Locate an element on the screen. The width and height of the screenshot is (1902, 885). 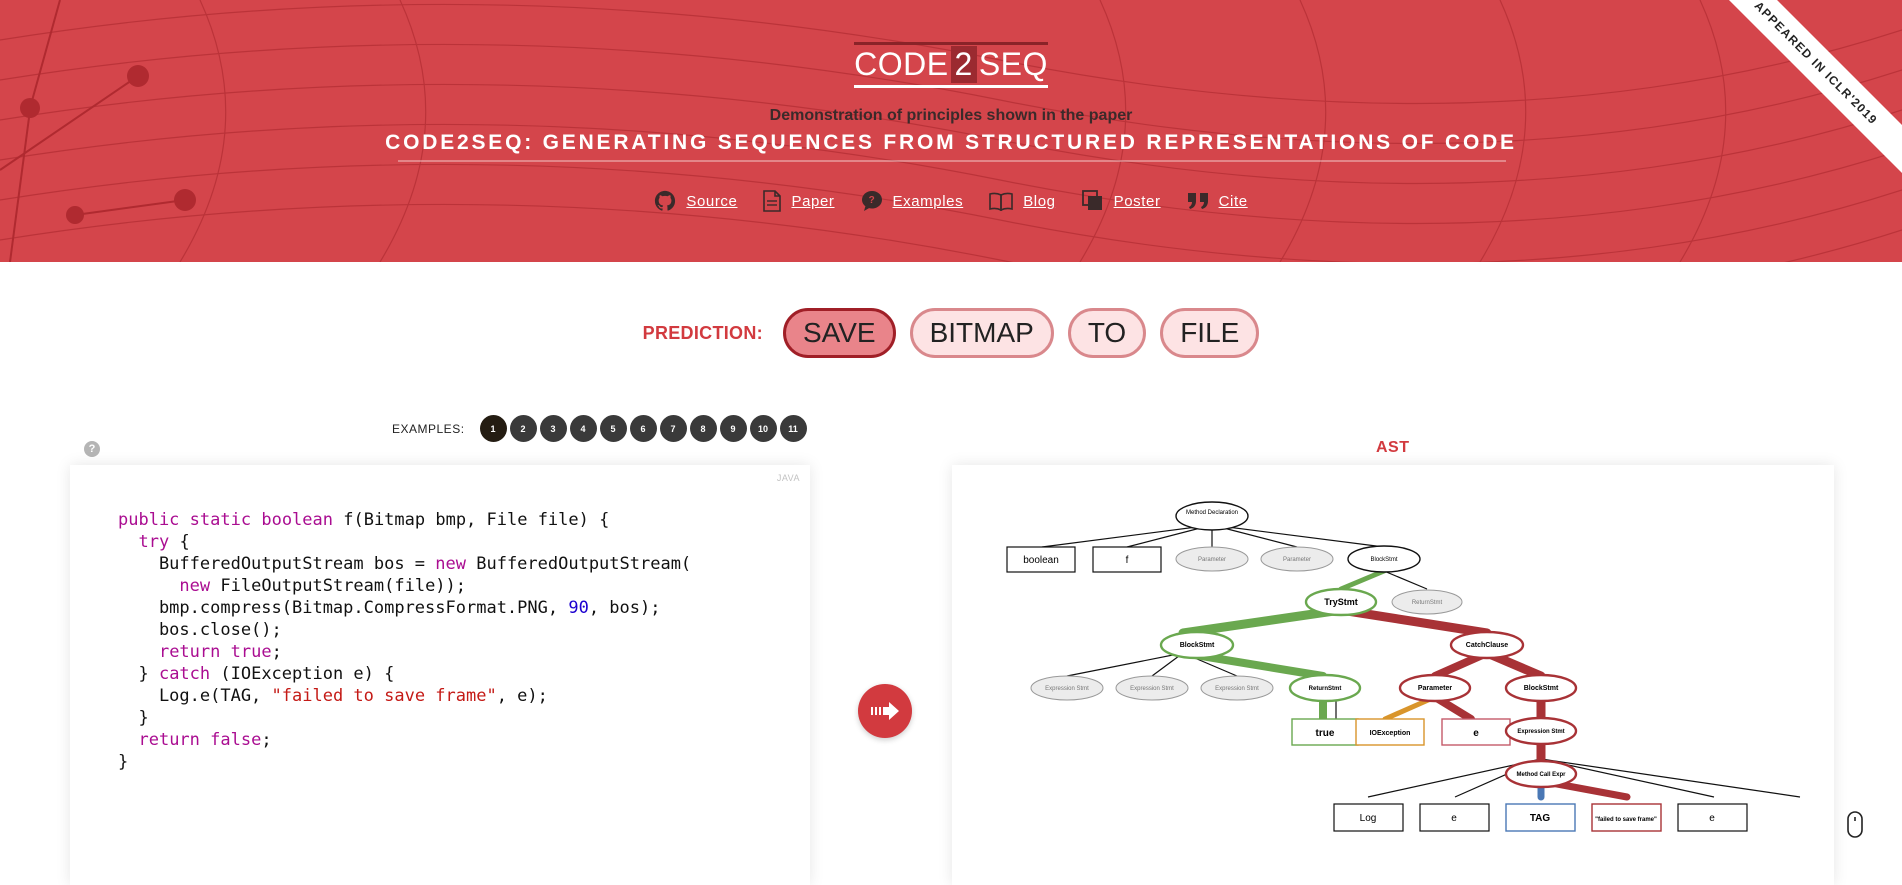
code-line-10: } is located at coordinates (133, 718).